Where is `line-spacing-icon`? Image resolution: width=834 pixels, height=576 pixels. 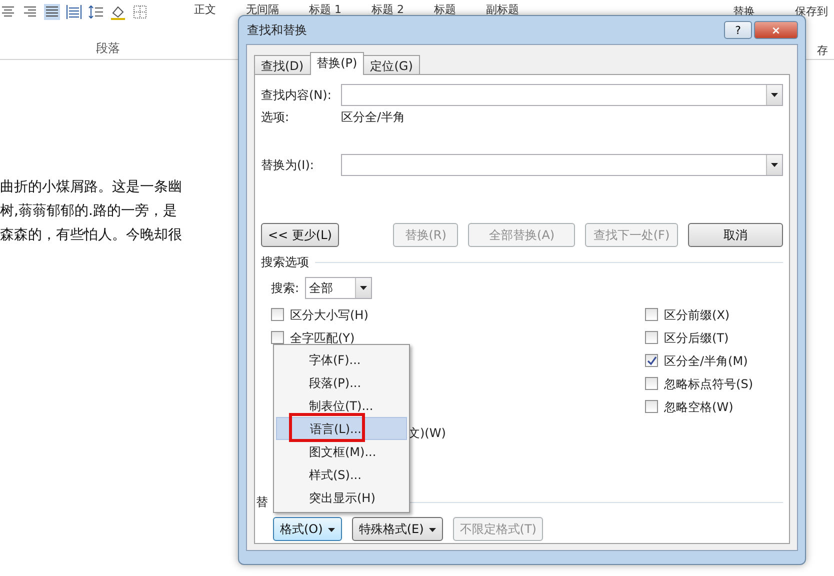
line-spacing-icon is located at coordinates (96, 12).